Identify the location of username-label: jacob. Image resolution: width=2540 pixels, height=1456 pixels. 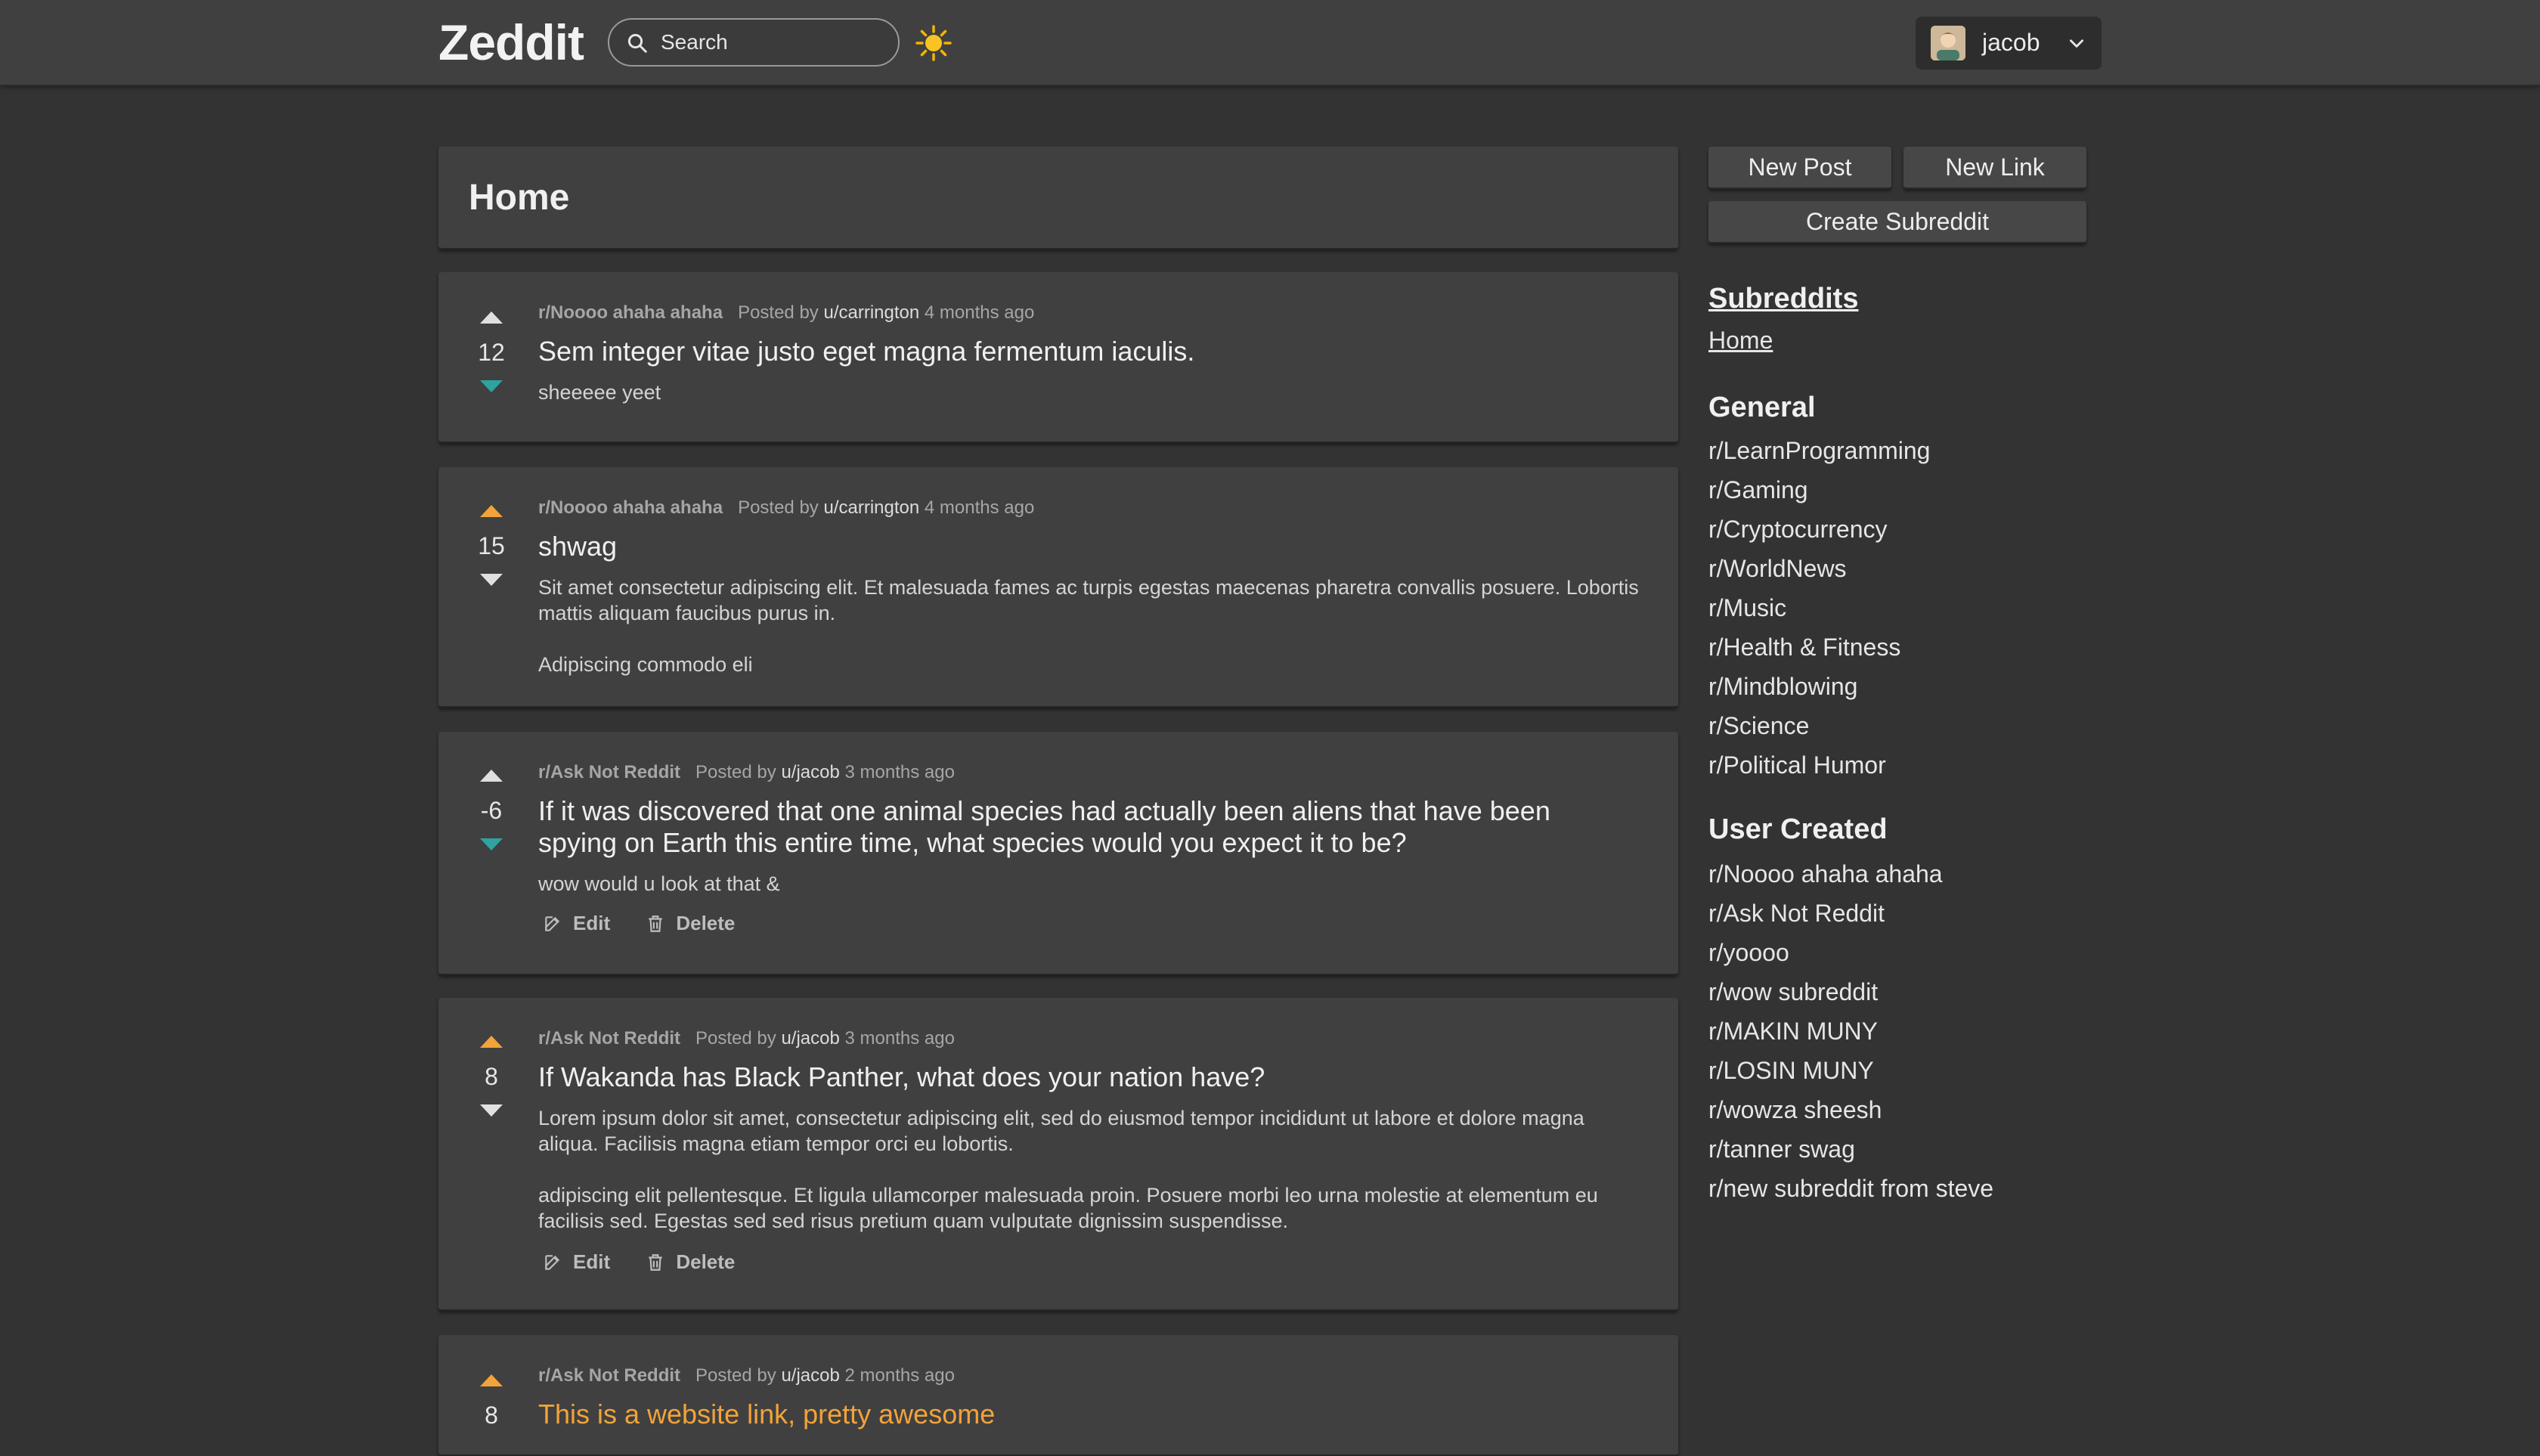
(2011, 42).